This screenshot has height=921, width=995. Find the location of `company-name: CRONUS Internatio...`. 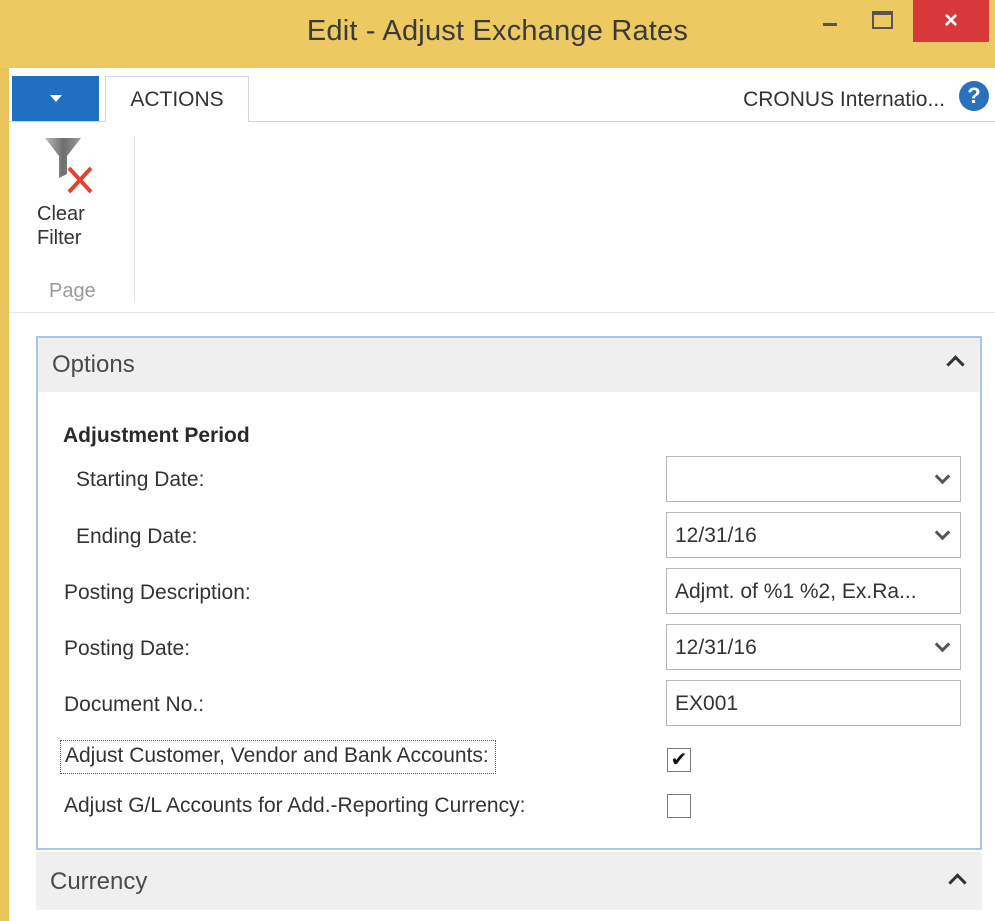

company-name: CRONUS Internatio... is located at coordinates (844, 100).